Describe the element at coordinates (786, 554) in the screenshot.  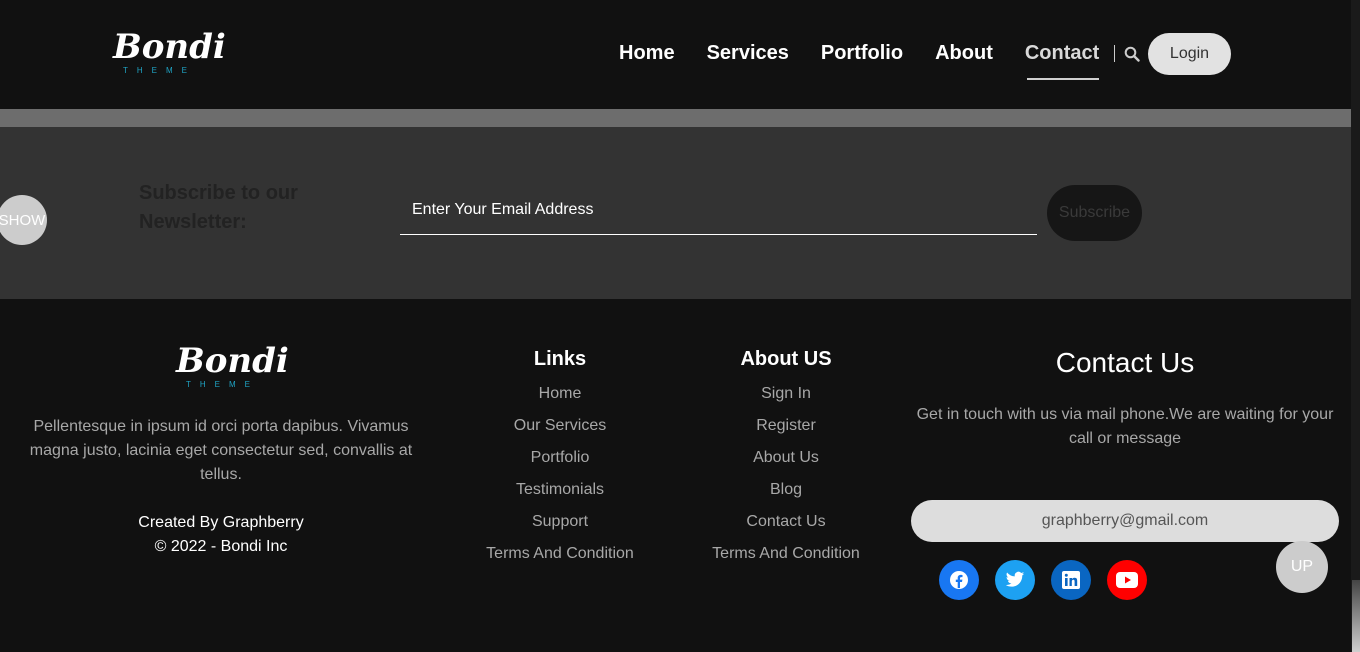
I see `footer-link-terms-2: Terms And Condition` at that location.